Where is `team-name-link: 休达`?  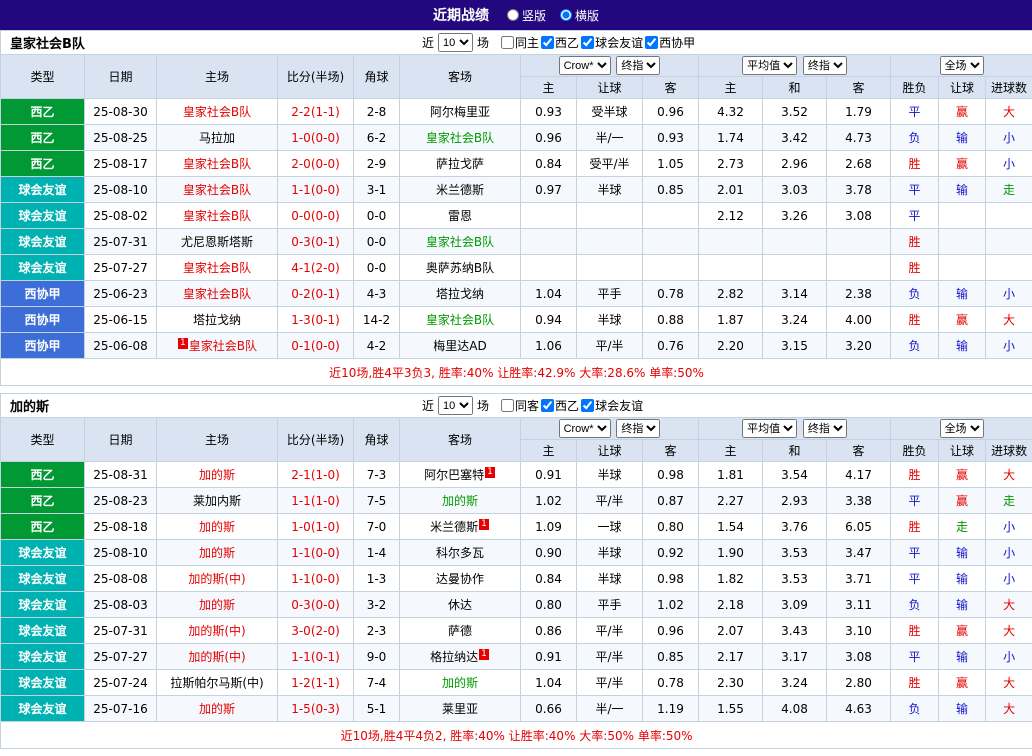 team-name-link: 休达 is located at coordinates (460, 605).